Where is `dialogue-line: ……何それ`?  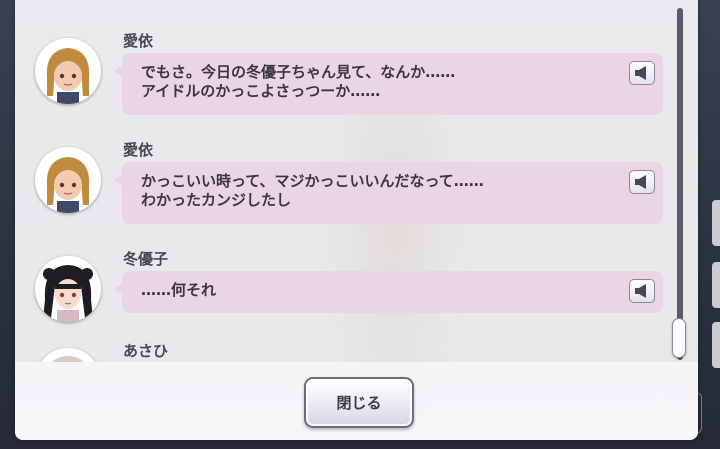
dialogue-line: ……何それ is located at coordinates (179, 290).